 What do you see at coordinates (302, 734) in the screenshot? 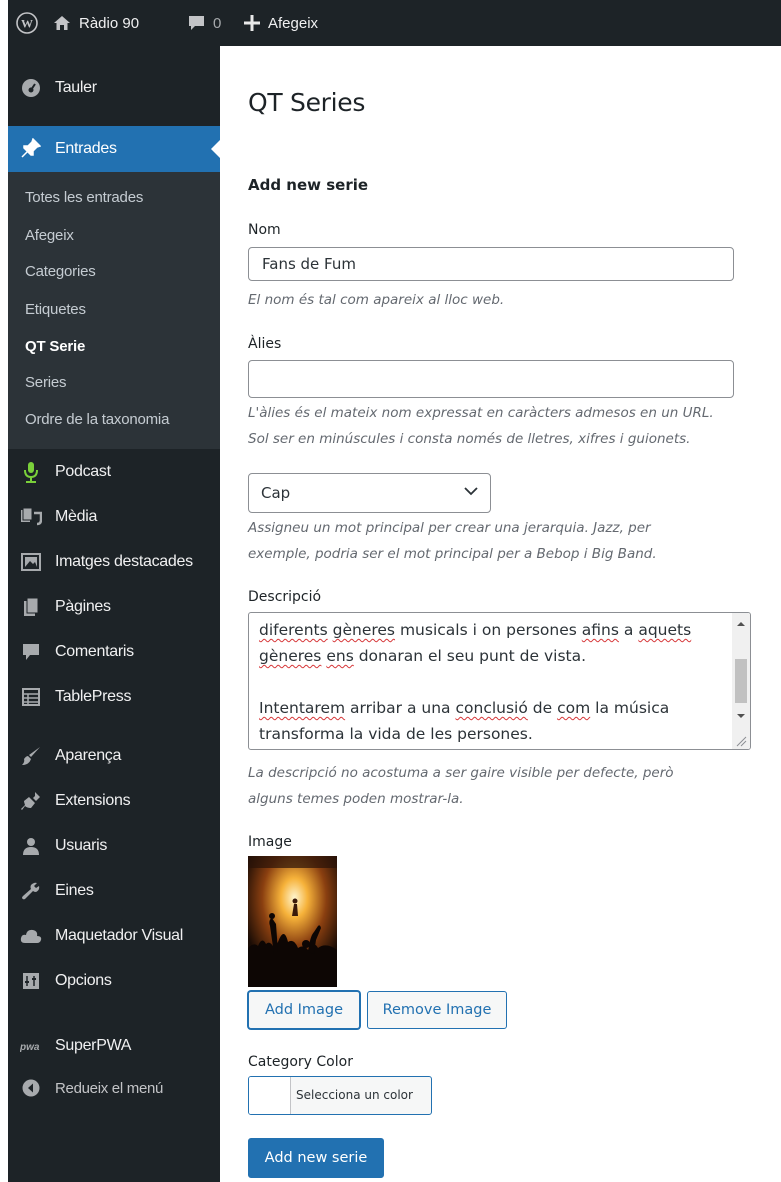
I see `description-word: transforma` at bounding box center [302, 734].